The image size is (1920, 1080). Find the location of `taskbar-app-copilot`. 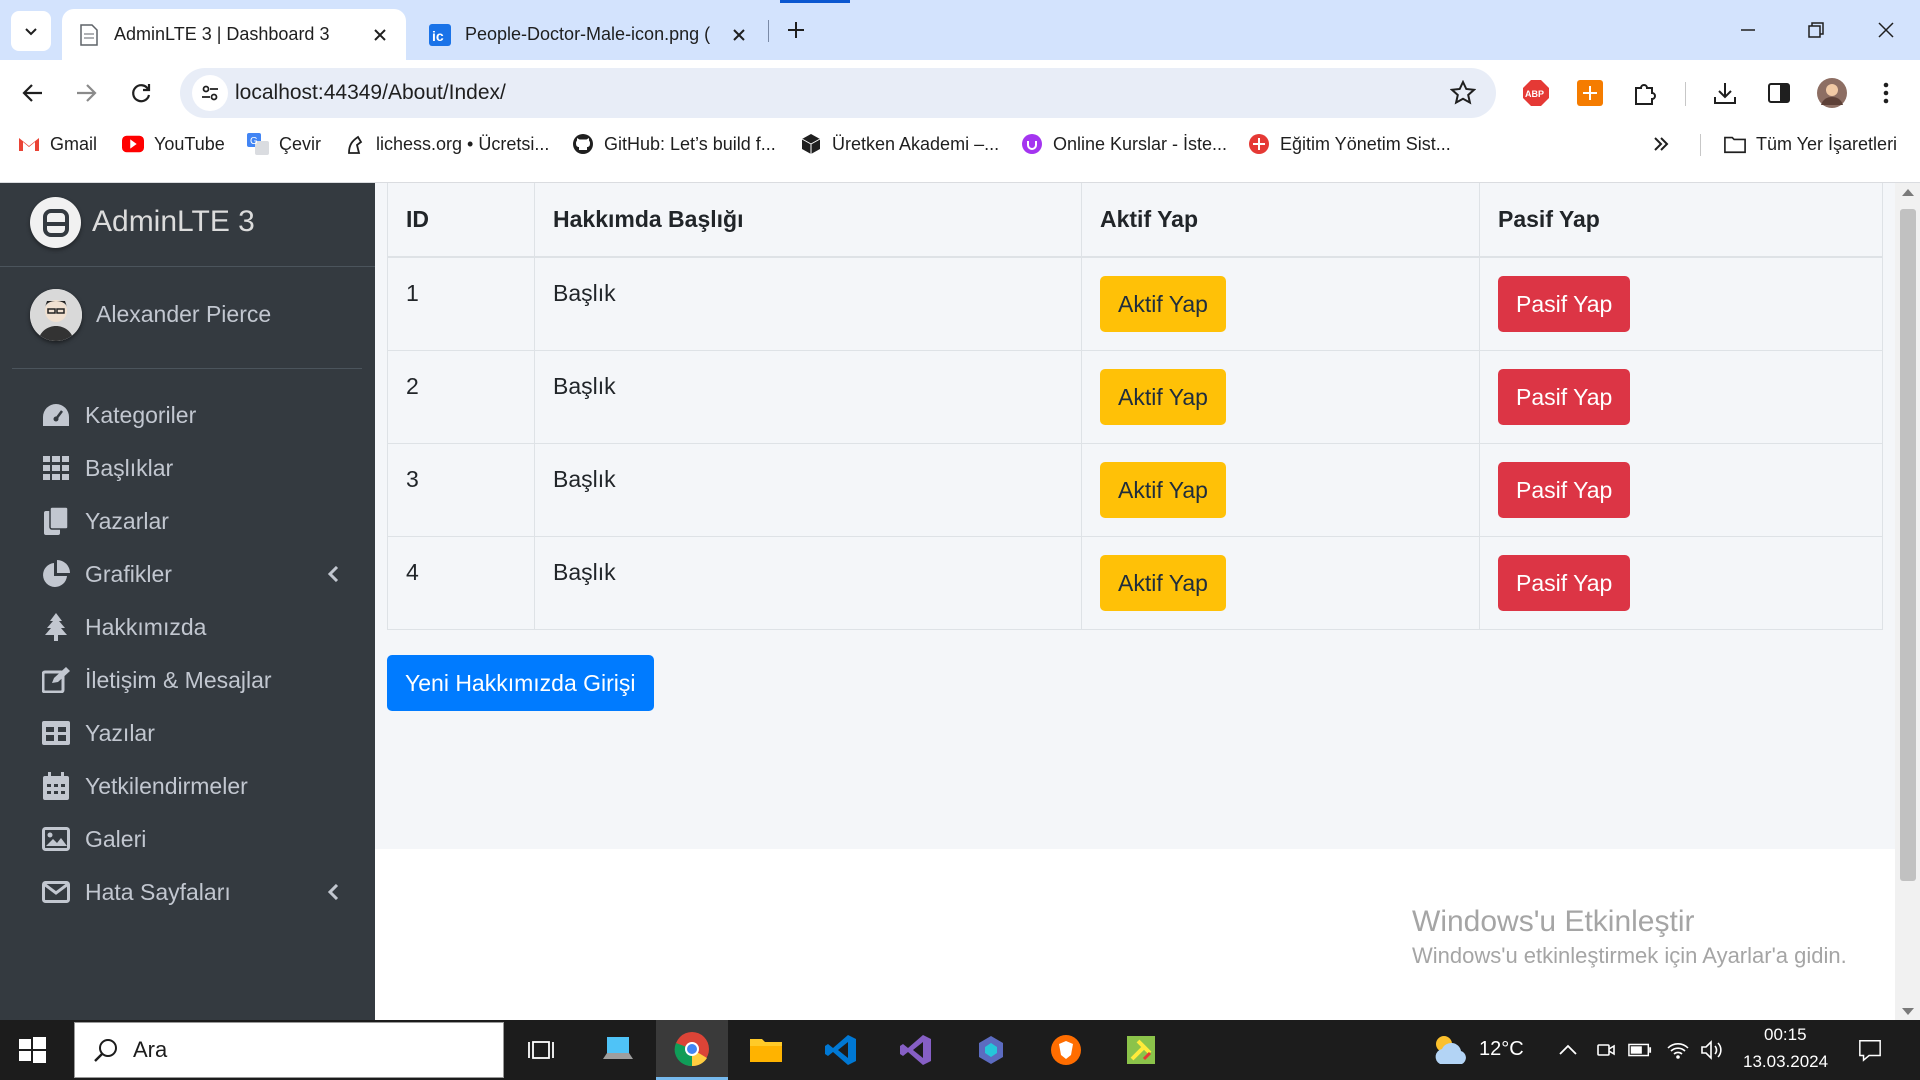

taskbar-app-copilot is located at coordinates (991, 1050).